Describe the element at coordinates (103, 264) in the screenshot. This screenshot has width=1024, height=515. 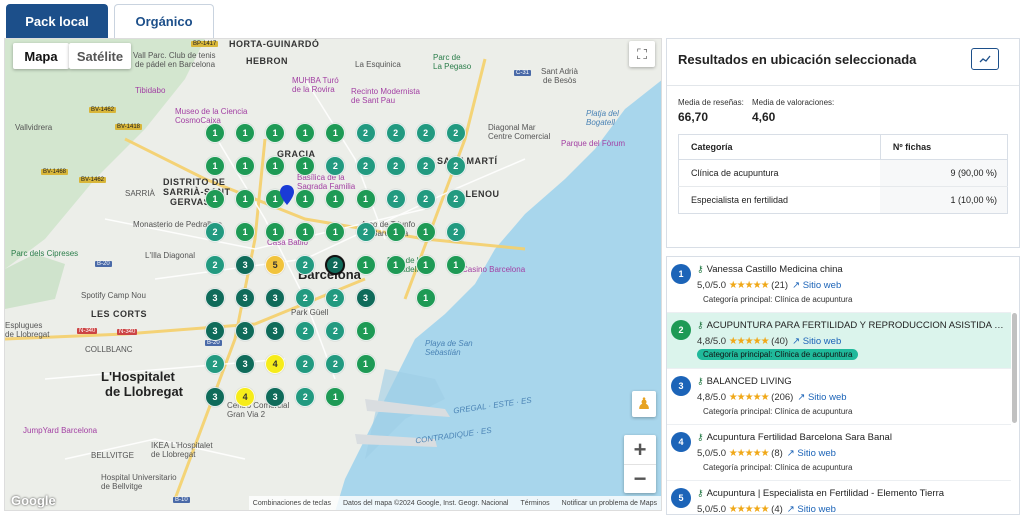
I see `road-number-badge: B-20` at that location.